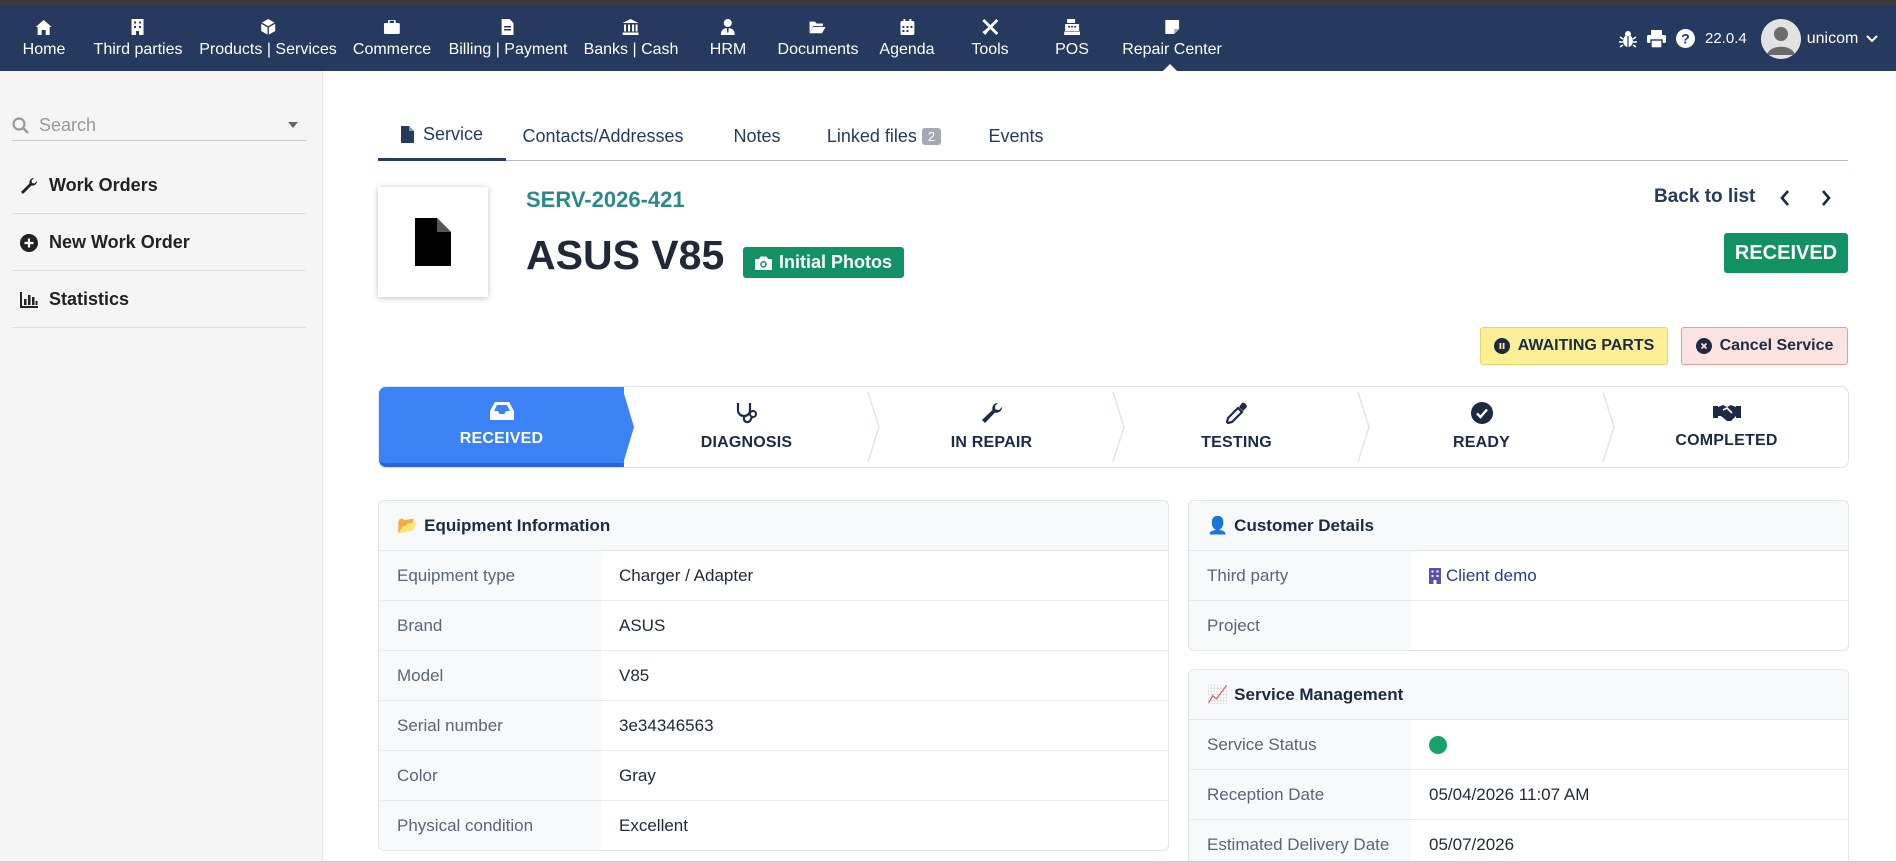 The width and height of the screenshot is (1896, 863). Describe the element at coordinates (728, 38) in the screenshot. I see `nav-hrm: HRM` at that location.